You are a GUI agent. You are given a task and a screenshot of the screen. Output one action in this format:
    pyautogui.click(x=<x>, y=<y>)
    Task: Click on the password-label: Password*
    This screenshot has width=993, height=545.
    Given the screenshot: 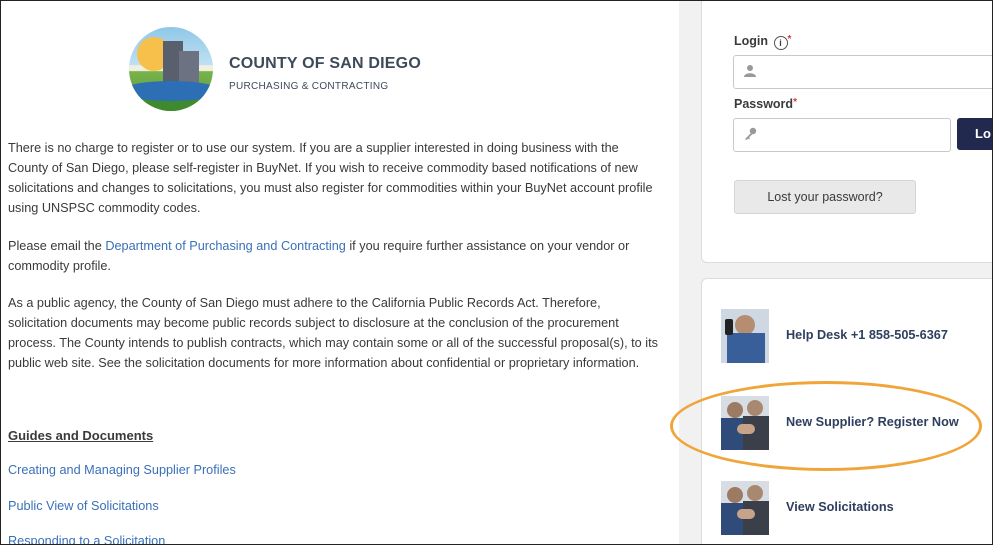 What is the action you would take?
    pyautogui.click(x=765, y=104)
    